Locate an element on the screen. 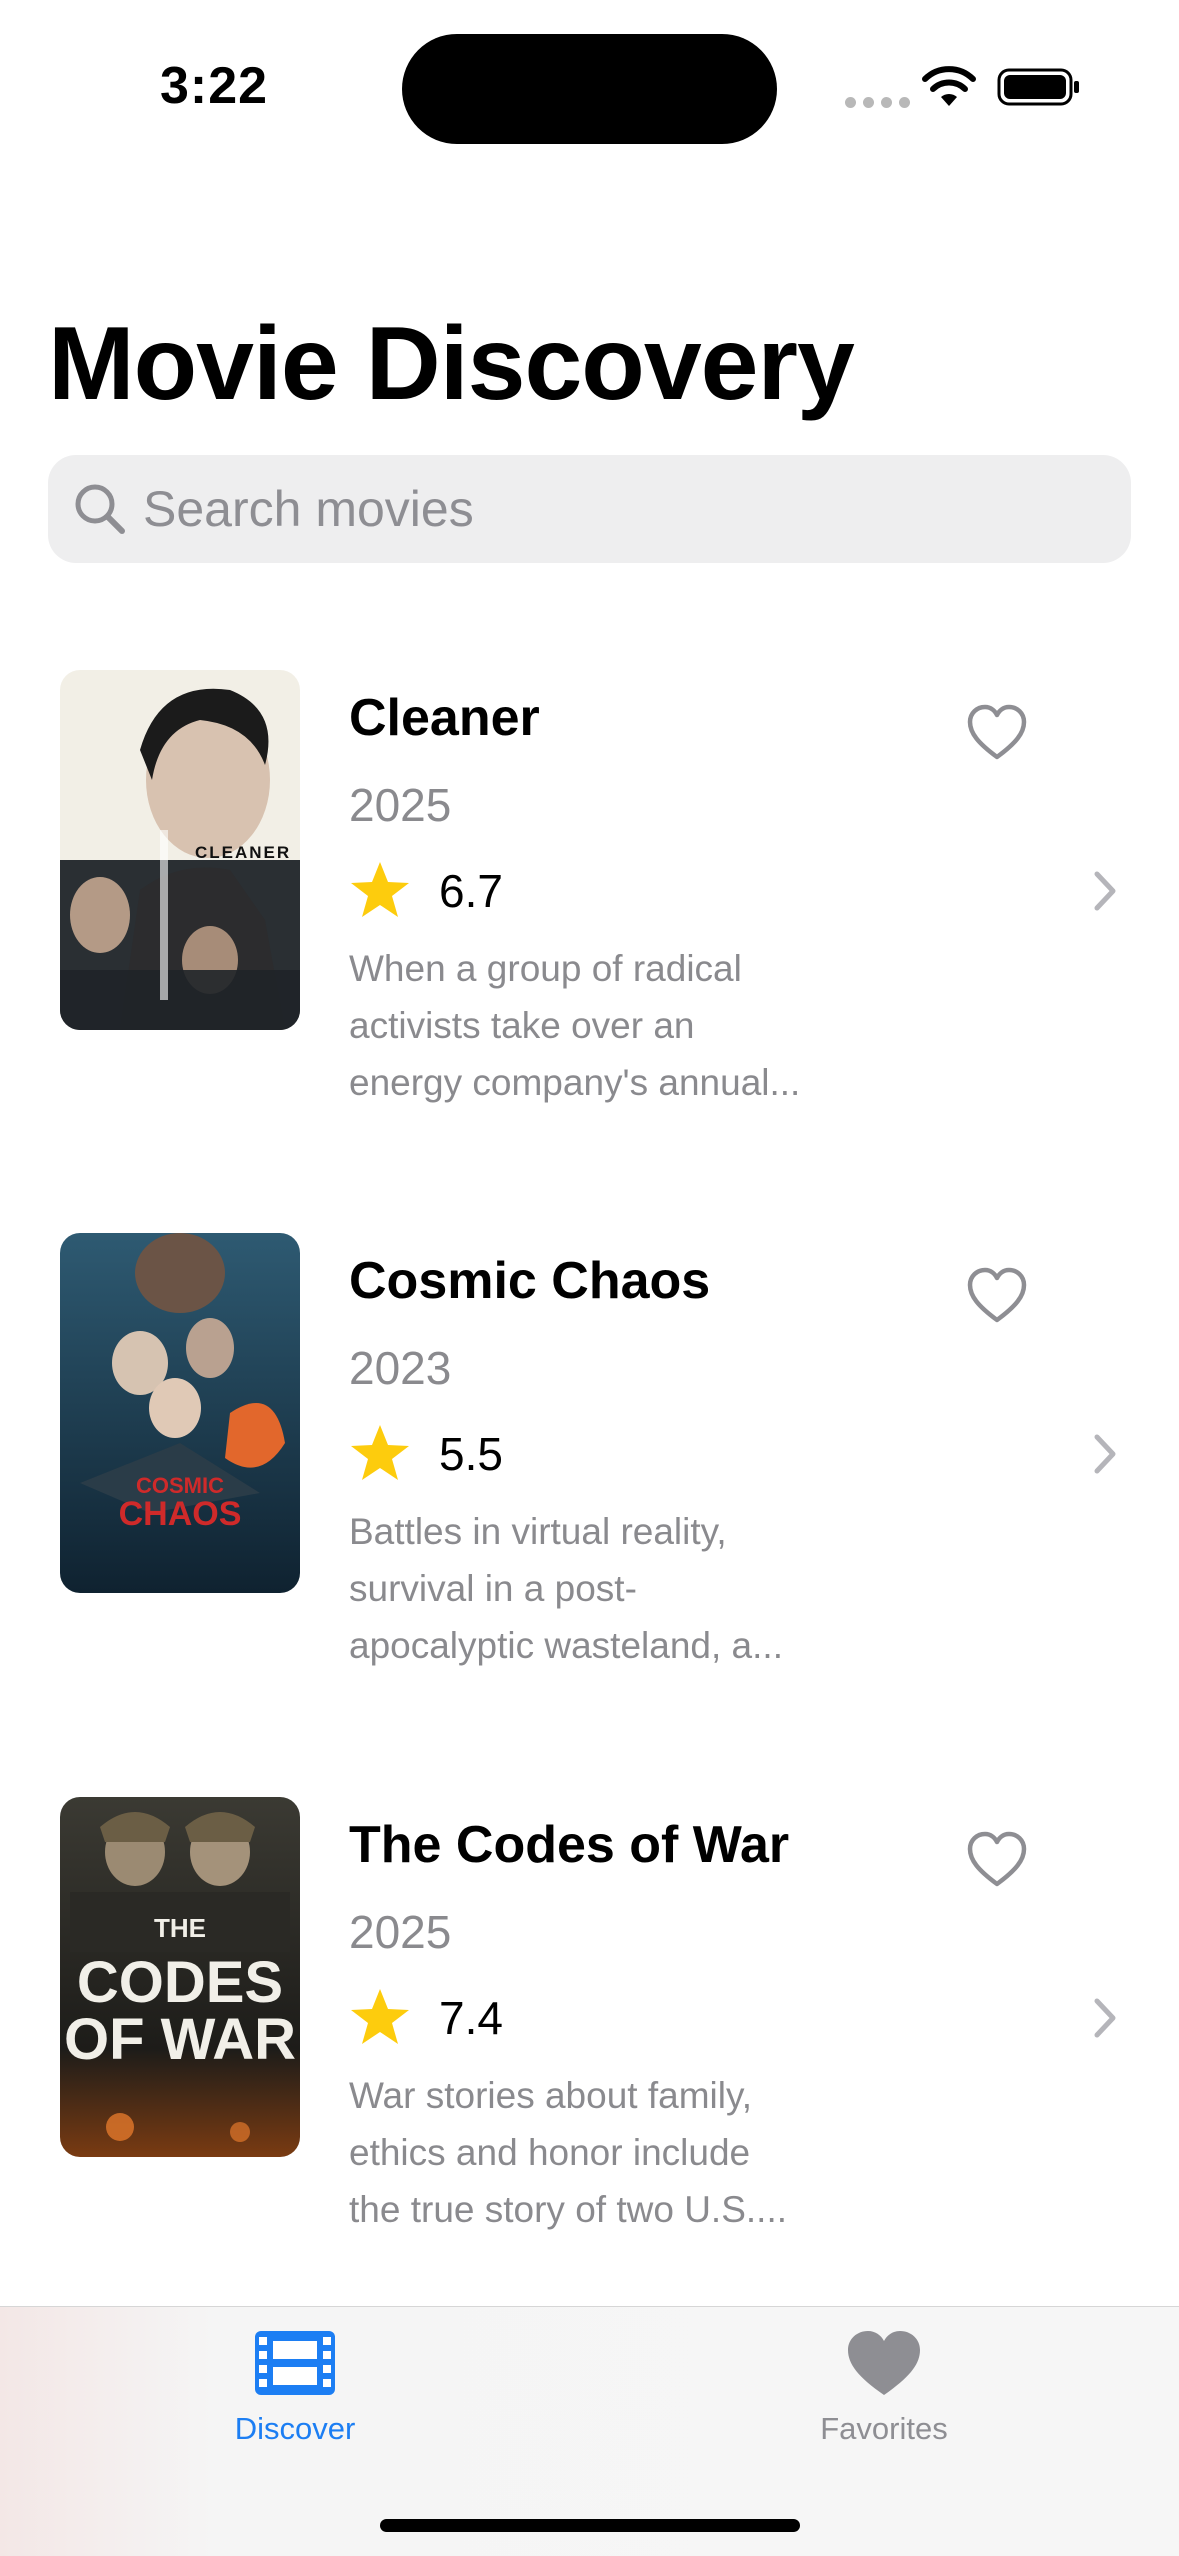 This screenshot has height=2556, width=1179. rating-value: 6.7 is located at coordinates (471, 891).